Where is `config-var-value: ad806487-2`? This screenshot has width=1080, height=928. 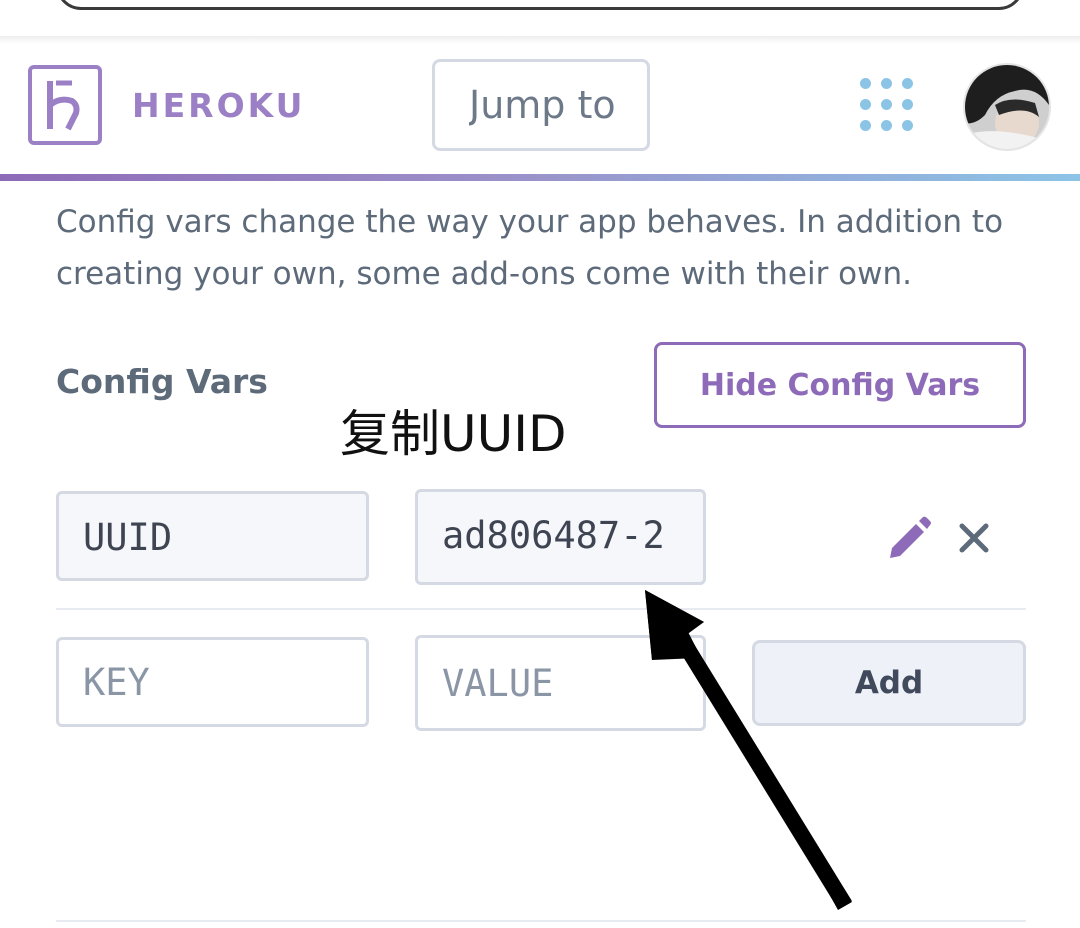
config-var-value: ad806487-2 is located at coordinates (553, 535).